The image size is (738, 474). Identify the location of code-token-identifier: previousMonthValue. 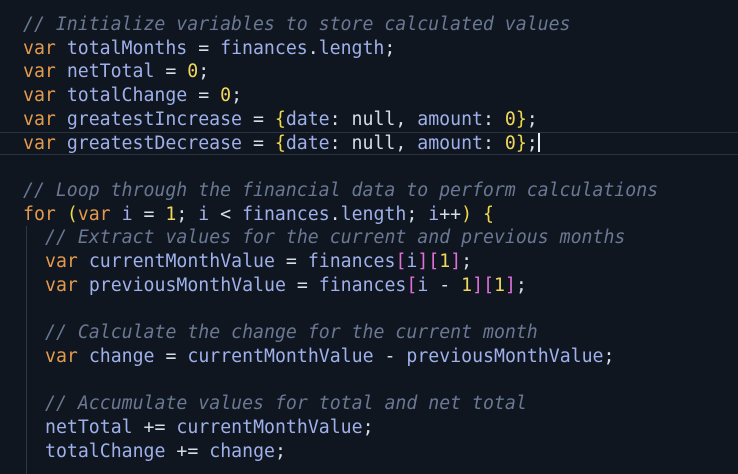
(187, 285).